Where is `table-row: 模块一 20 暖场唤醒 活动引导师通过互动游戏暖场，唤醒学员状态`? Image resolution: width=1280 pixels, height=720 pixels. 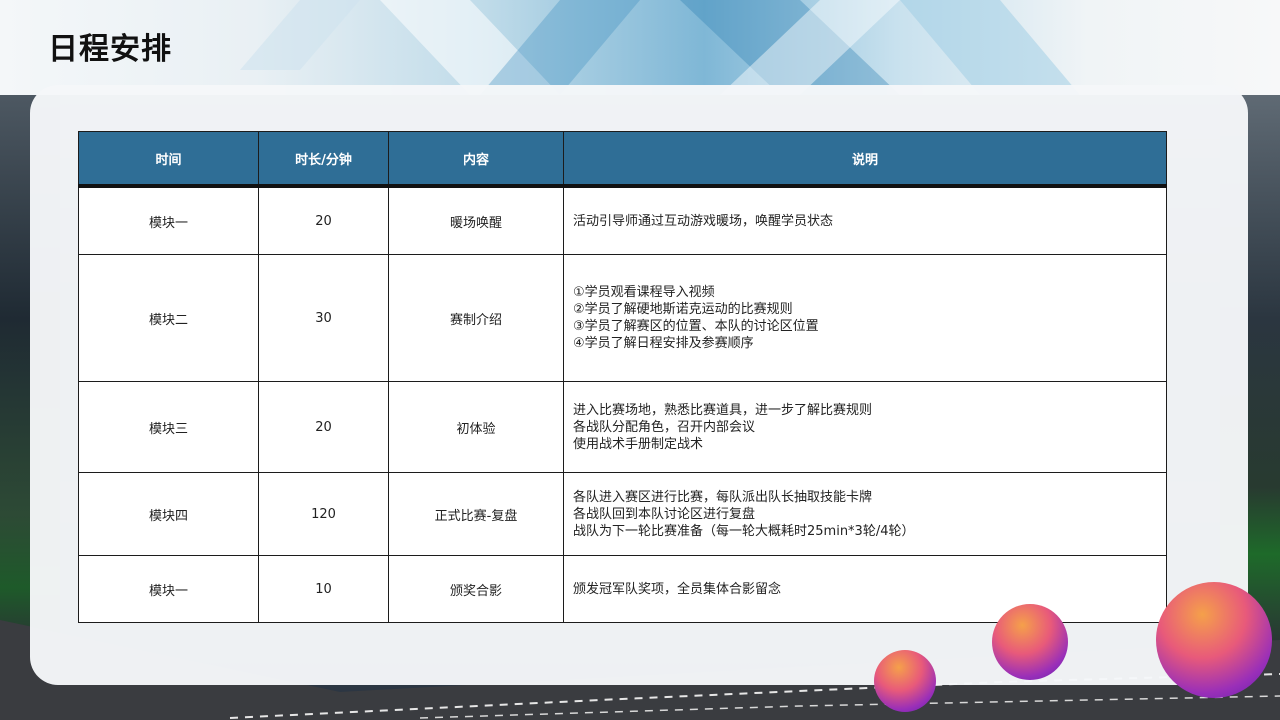
table-row: 模块一 20 暖场唤醒 活动引导师通过互动游戏暖场，唤醒学员状态 is located at coordinates (622, 220).